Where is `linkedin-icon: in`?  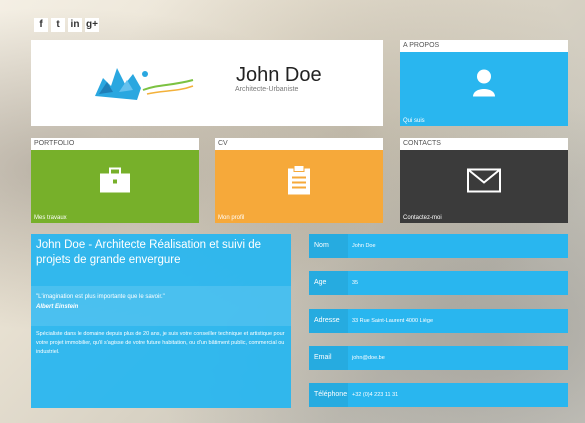
linkedin-icon: in is located at coordinates (75, 25).